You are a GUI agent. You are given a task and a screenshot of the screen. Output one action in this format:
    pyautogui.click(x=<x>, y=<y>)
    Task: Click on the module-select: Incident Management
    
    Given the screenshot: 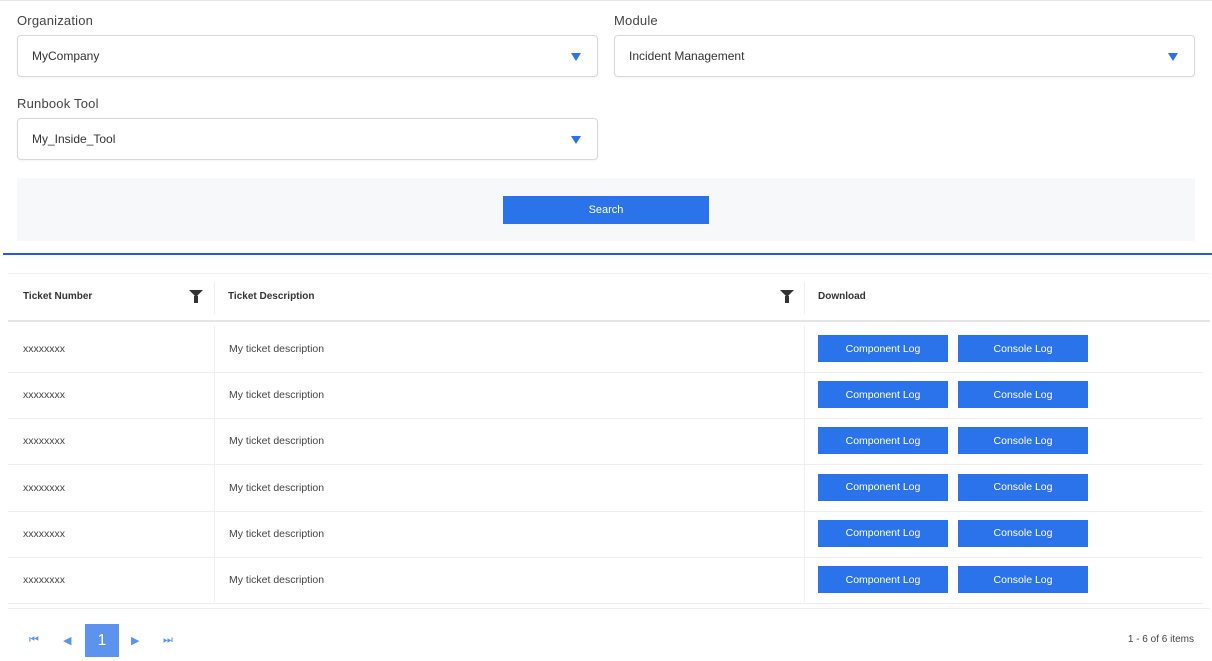 What is the action you would take?
    pyautogui.click(x=904, y=56)
    